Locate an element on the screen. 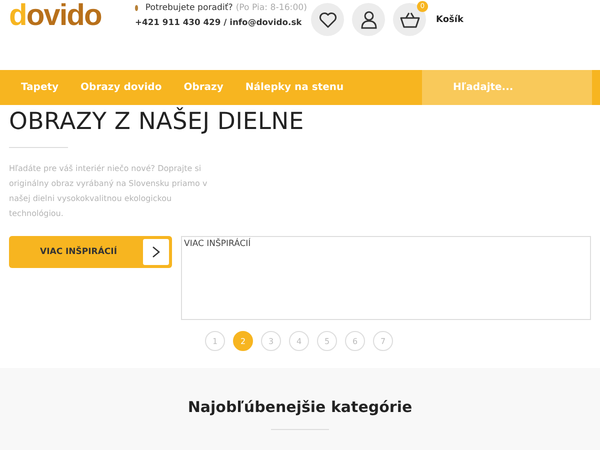 The height and width of the screenshot is (450, 600). user-icon is located at coordinates (368, 19).